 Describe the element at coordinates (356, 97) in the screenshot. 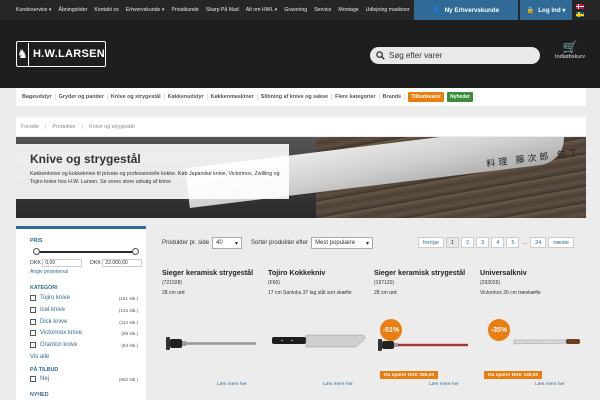

I see `category-flere: Flere kategorier` at that location.